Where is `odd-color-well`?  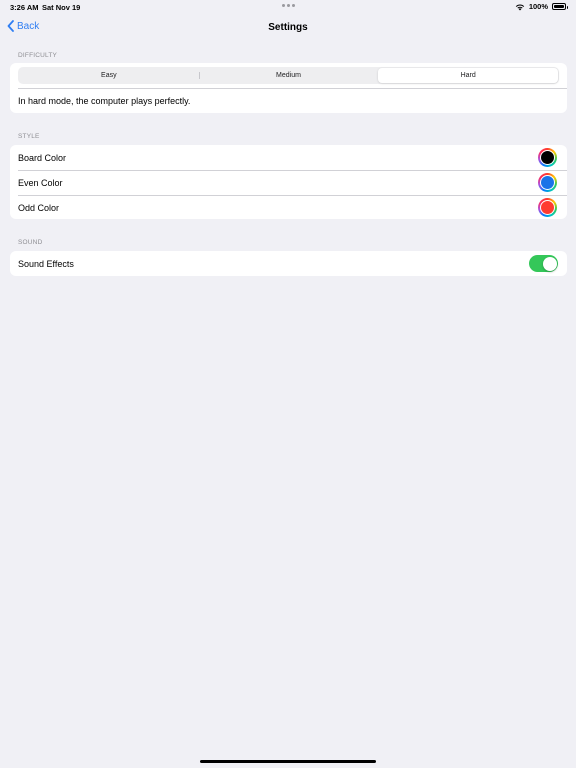 odd-color-well is located at coordinates (547, 207).